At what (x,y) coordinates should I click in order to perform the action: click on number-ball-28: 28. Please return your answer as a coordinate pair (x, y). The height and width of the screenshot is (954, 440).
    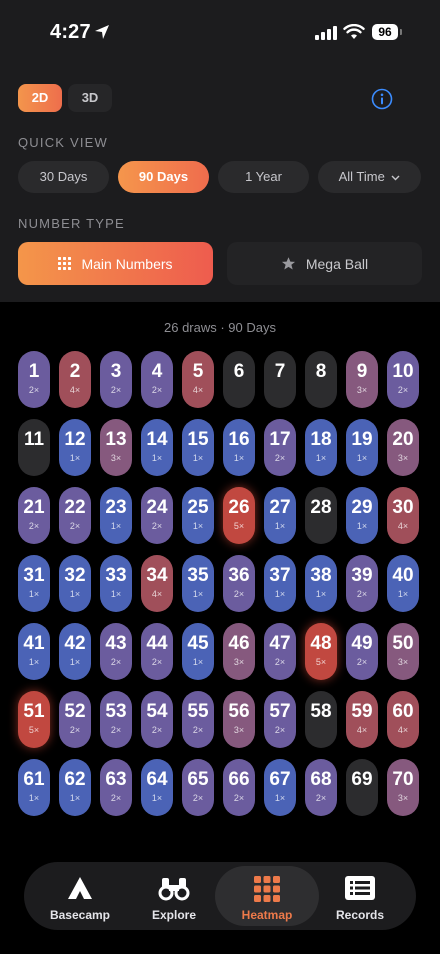
    Looking at the image, I should click on (321, 515).